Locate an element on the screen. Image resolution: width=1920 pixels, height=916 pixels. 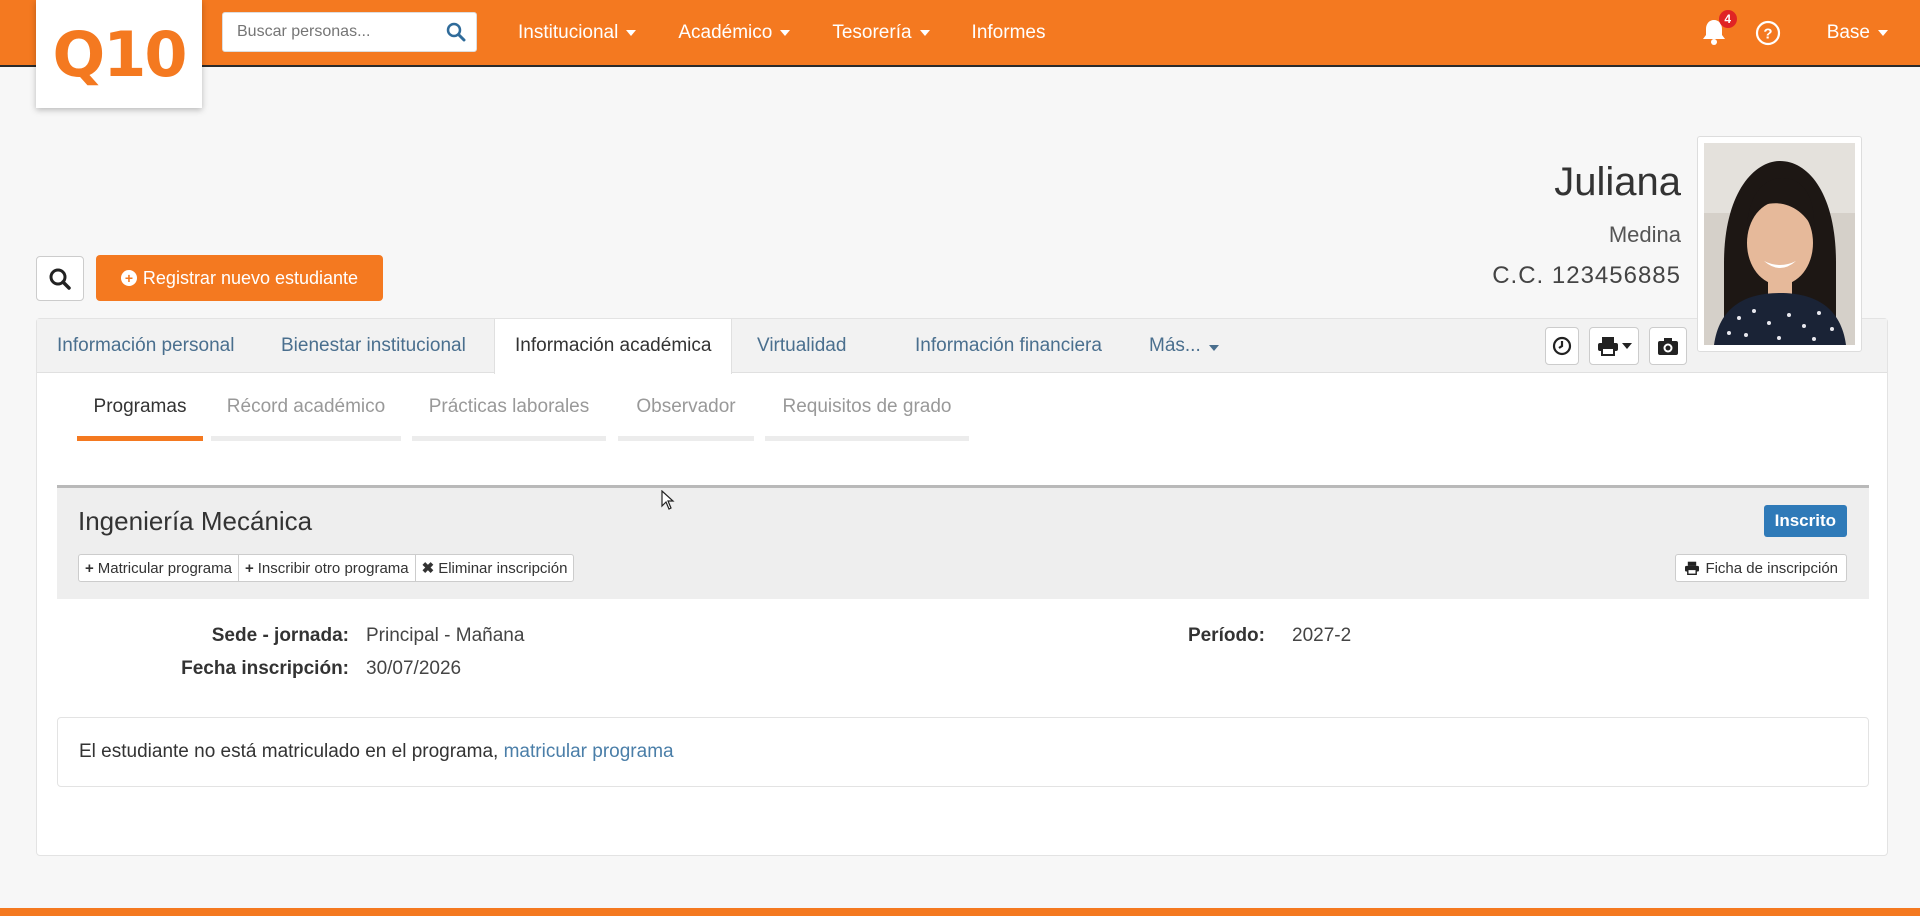
program-name: Ingeniería Mecánica is located at coordinates (195, 521).